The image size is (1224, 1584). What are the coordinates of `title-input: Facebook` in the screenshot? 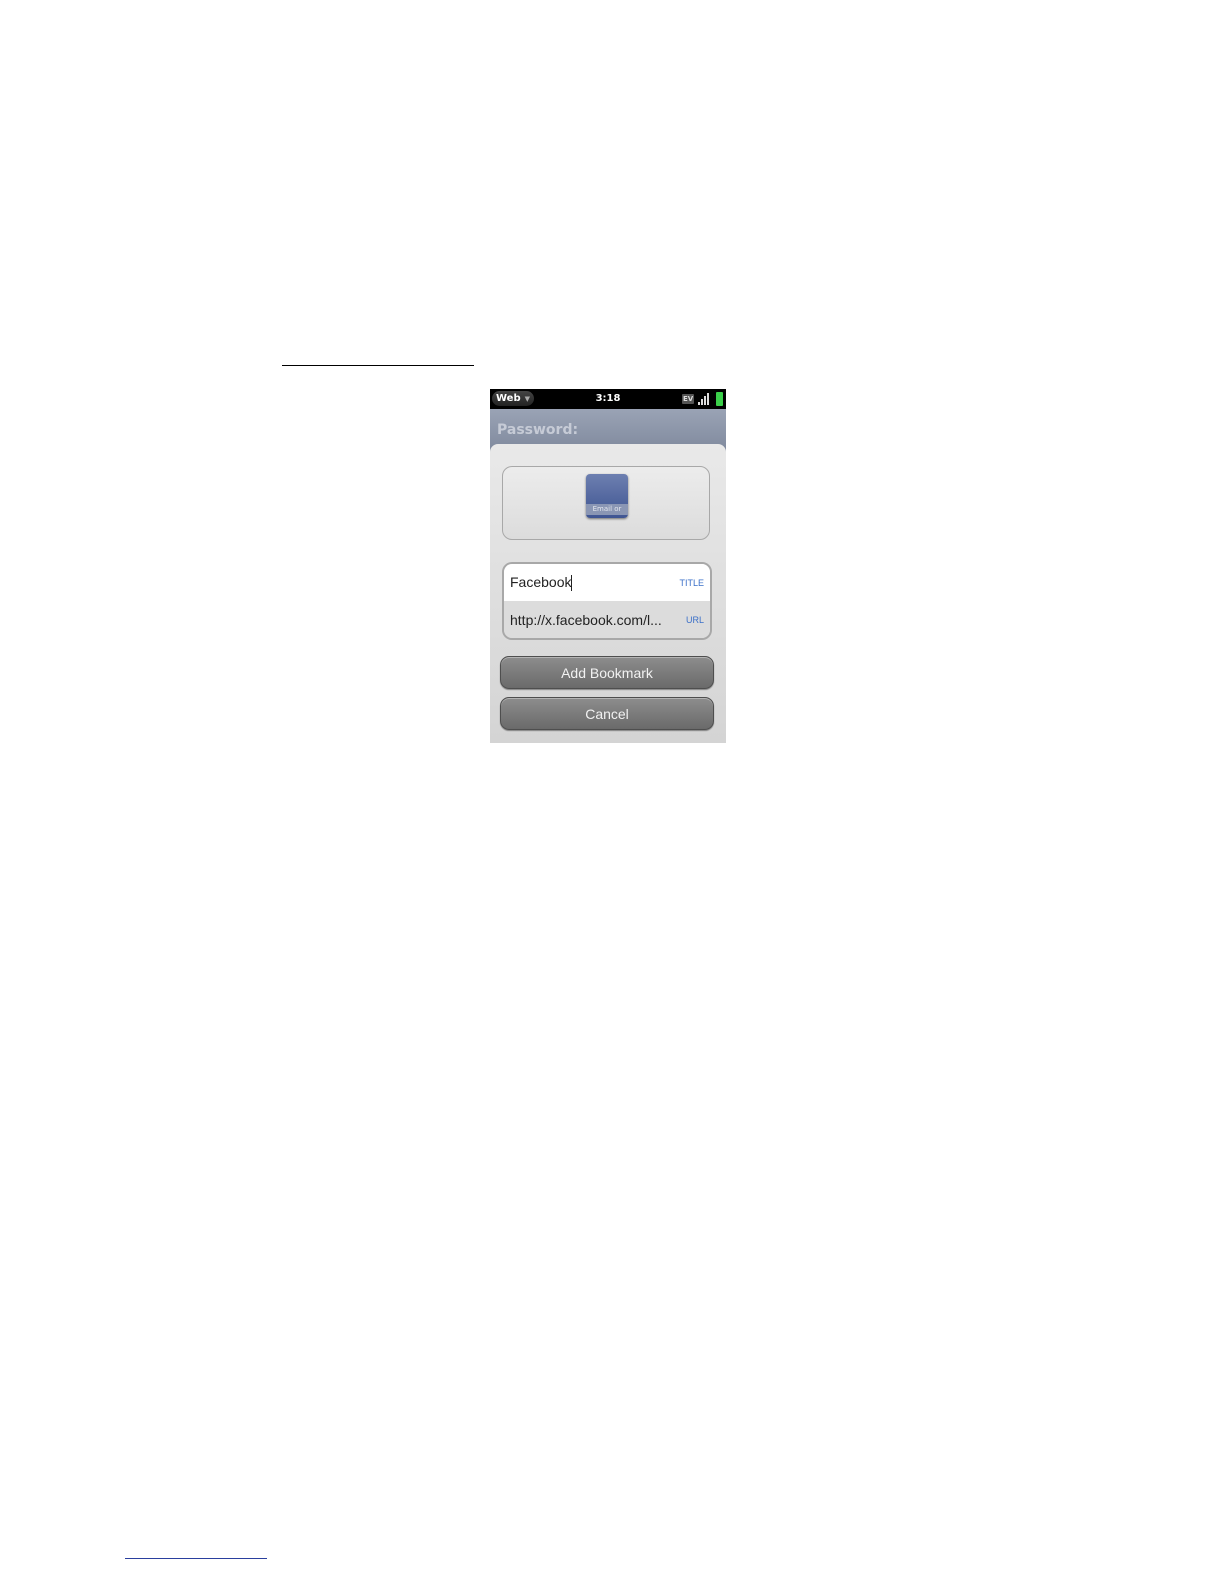 It's located at (541, 582).